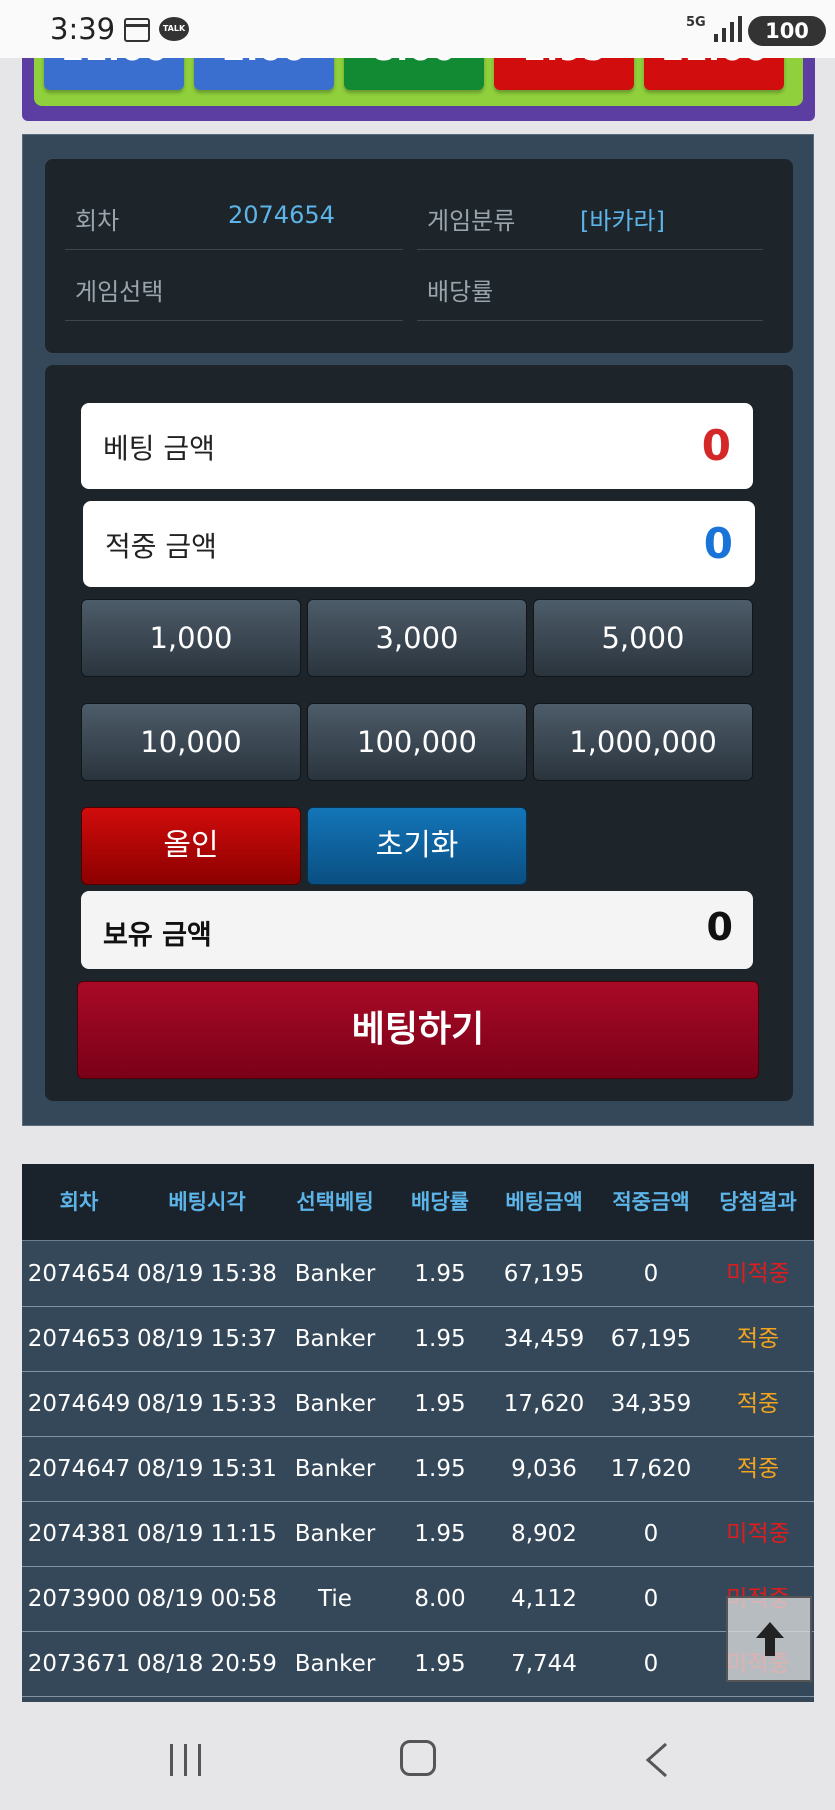  I want to click on table-row: 207390008/19 00:58Tie8.004,1120미적중, so click(418, 1599).